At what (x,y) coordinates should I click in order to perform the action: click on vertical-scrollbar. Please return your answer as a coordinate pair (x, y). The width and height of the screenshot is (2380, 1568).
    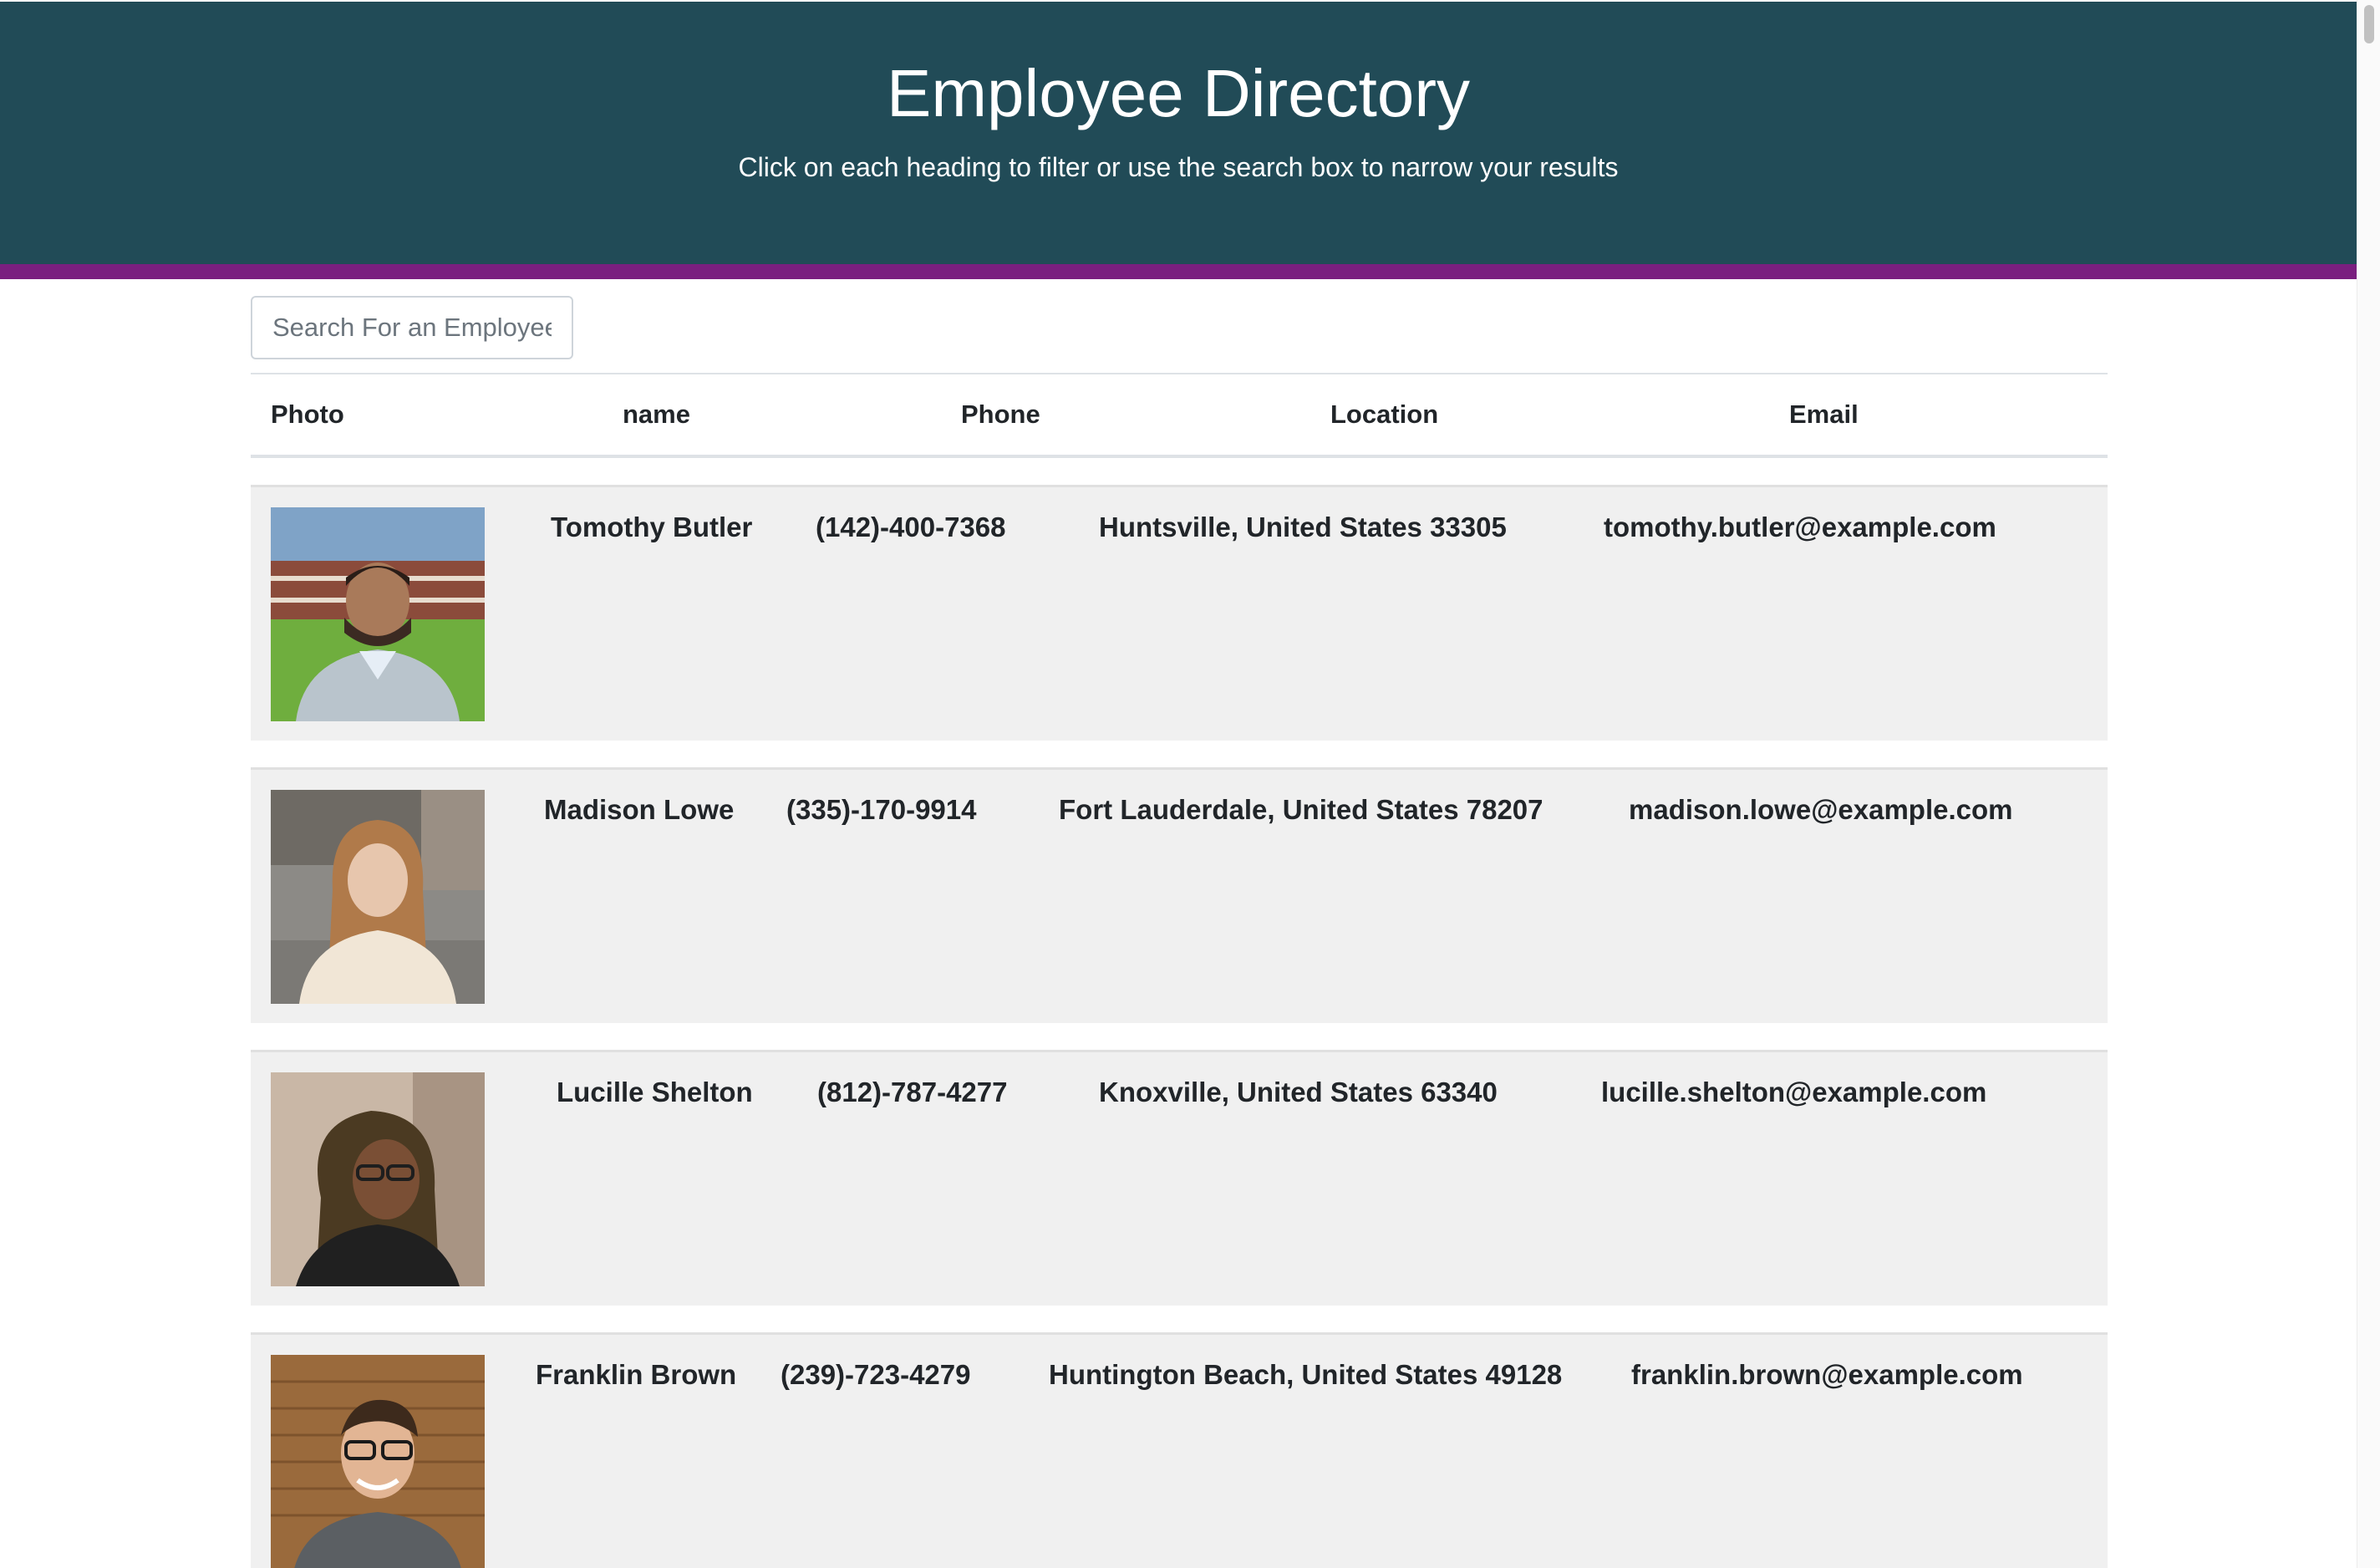
    Looking at the image, I should click on (2368, 784).